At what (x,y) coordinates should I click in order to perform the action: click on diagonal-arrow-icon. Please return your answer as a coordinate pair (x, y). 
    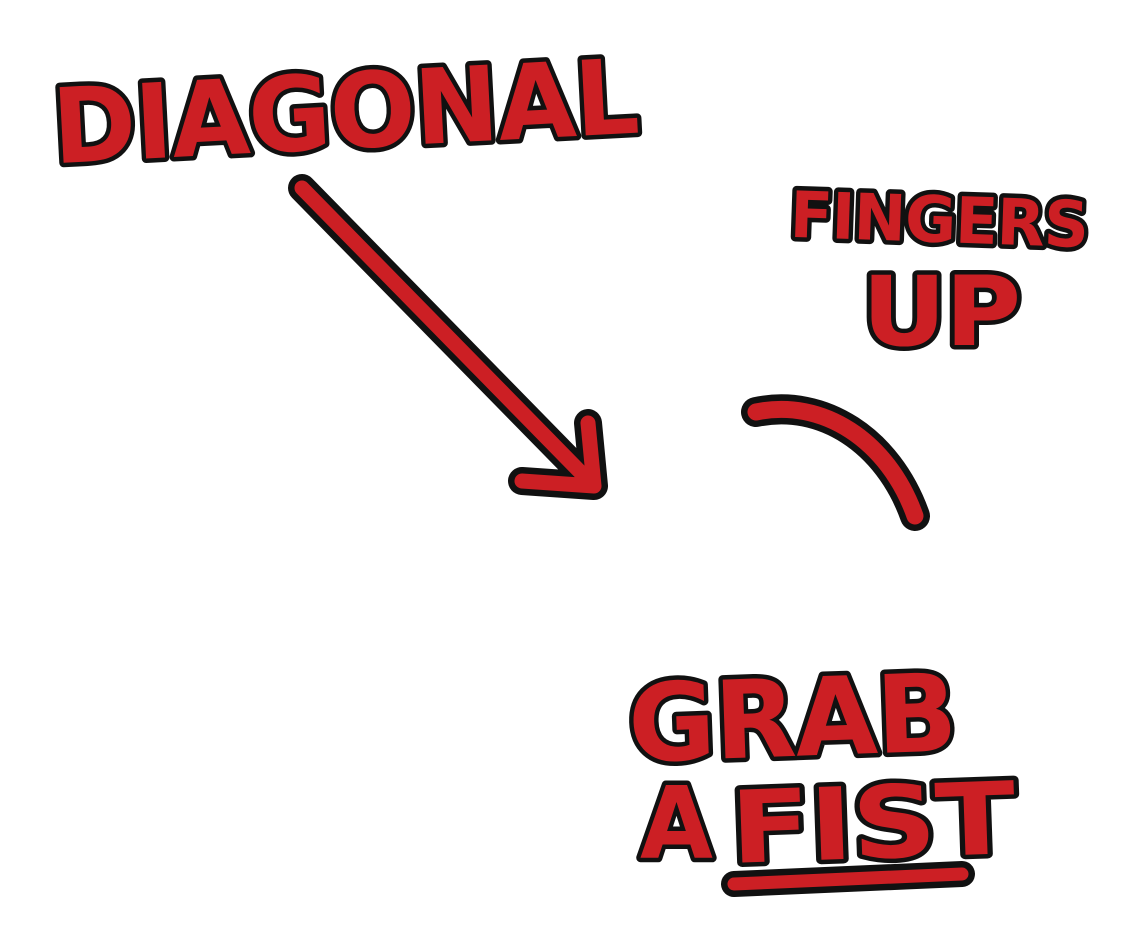
    Looking at the image, I should click on (448, 337).